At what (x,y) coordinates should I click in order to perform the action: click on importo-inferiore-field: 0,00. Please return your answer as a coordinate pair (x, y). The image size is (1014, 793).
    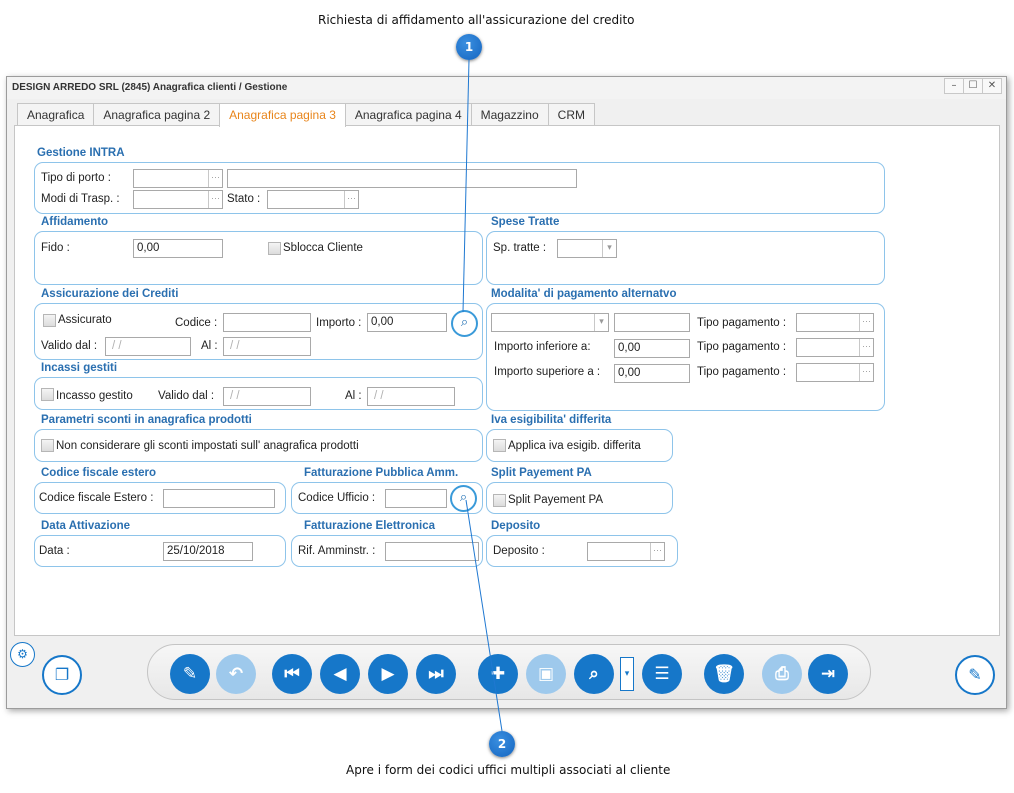
    Looking at the image, I should click on (652, 348).